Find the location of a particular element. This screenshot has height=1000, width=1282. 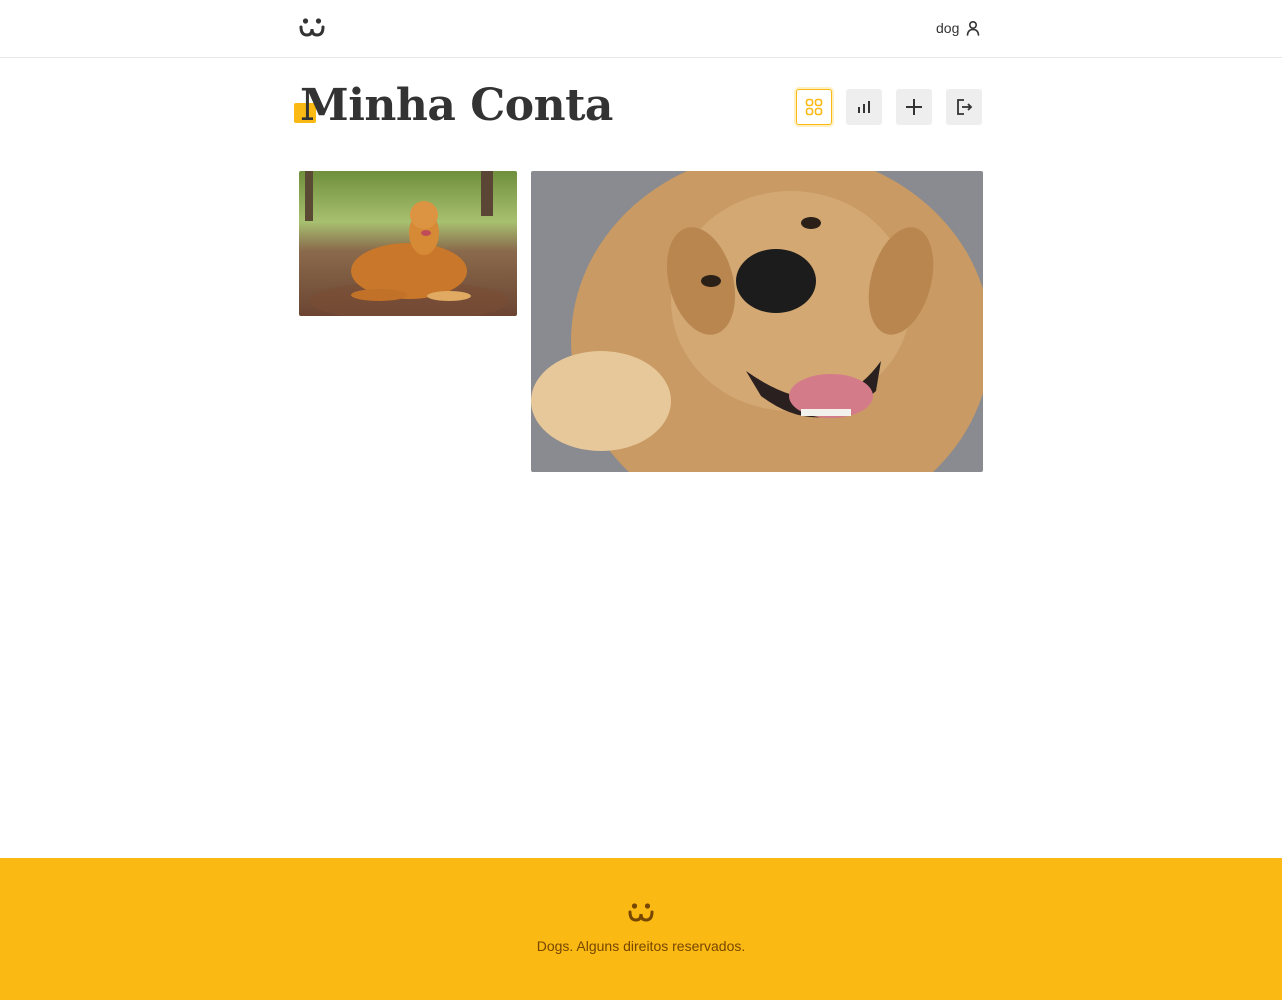

dog-smiling-photo is located at coordinates (757, 321).